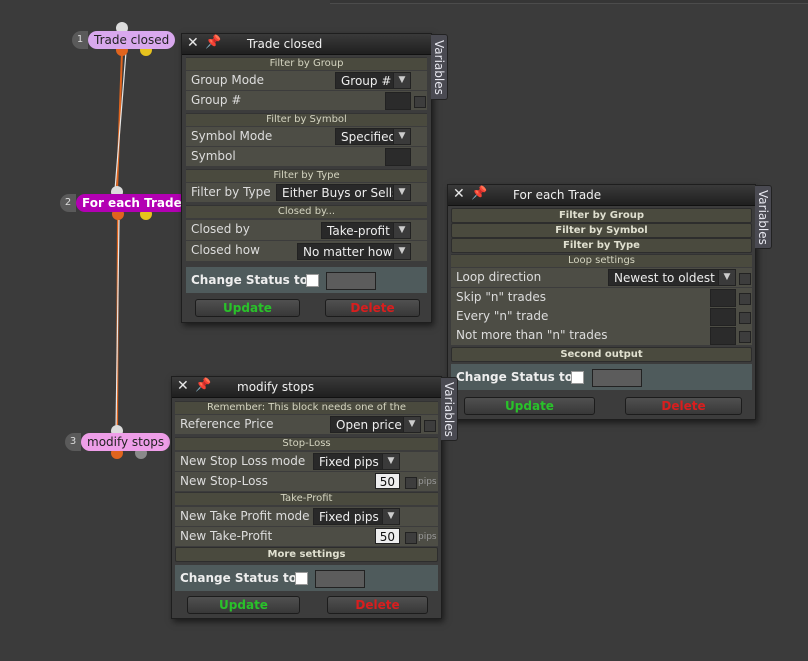 This screenshot has width=808, height=661. I want to click on tp-mode-select: Fixed pips ▼, so click(356, 516).